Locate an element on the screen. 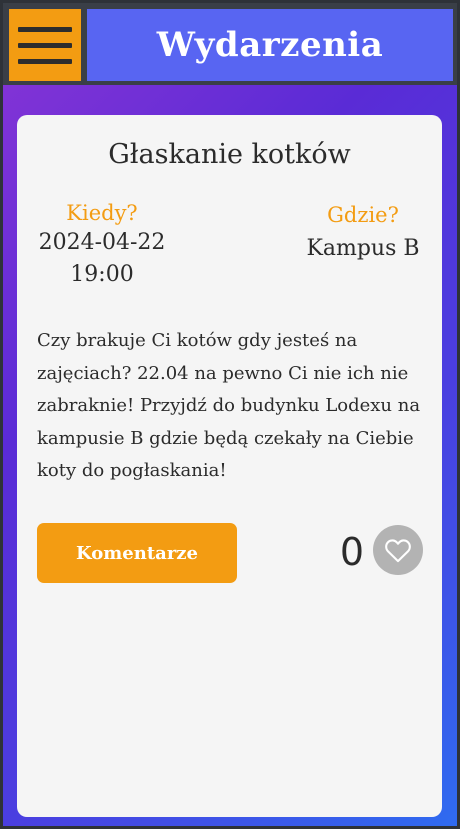 The width and height of the screenshot is (460, 829). event-when: Kiedy? 2024-04-22 19:00 is located at coordinates (102, 246).